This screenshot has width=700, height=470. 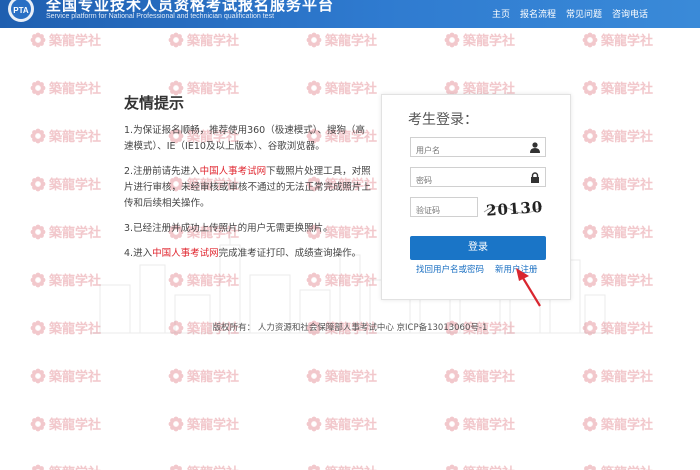 I want to click on username-input, so click(x=466, y=150).